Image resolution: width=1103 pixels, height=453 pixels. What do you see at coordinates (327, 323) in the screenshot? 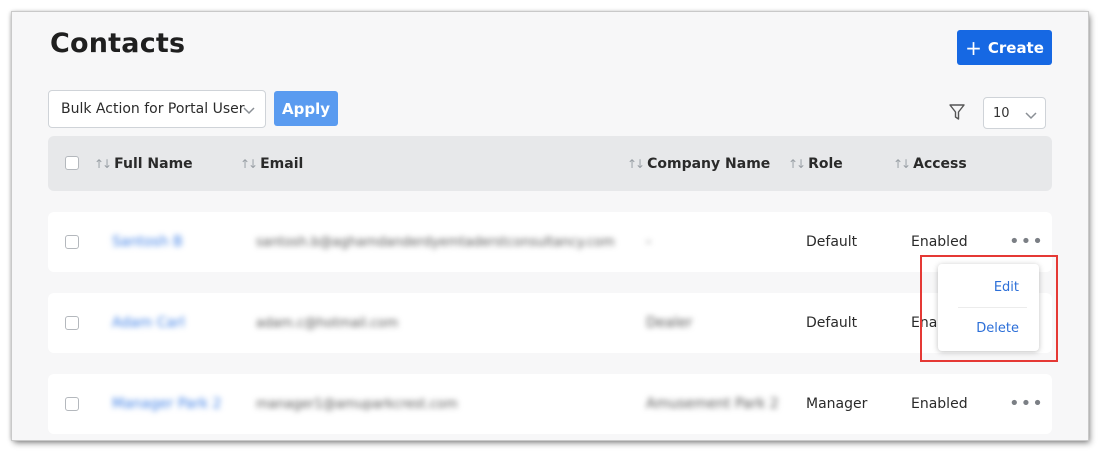
I see `email-cell: adam.c@hotmail.com` at bounding box center [327, 323].